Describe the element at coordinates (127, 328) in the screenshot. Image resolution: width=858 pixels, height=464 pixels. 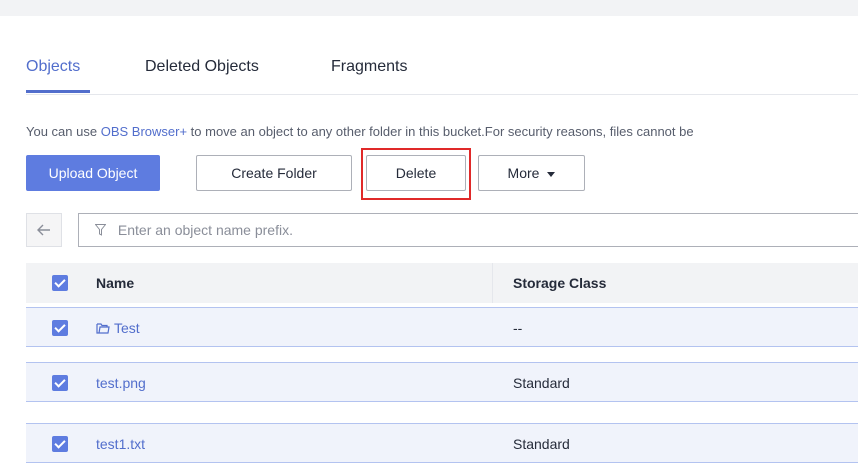
I see `row-name-text: Test` at that location.